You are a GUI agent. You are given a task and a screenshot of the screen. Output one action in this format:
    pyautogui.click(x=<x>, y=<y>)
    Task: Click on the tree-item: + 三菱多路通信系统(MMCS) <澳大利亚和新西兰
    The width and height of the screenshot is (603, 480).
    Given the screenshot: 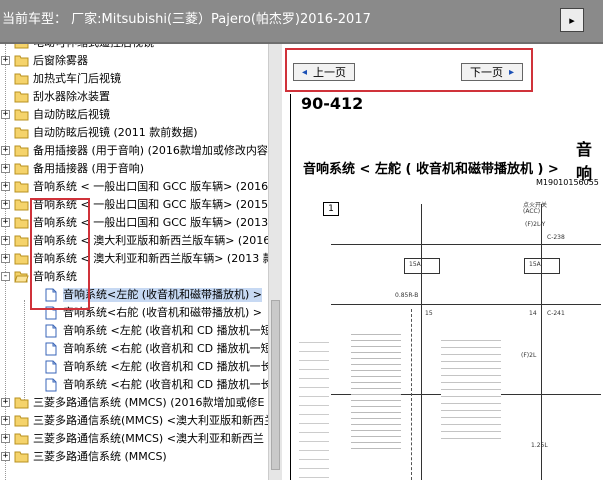 What is the action you would take?
    pyautogui.click(x=134, y=439)
    